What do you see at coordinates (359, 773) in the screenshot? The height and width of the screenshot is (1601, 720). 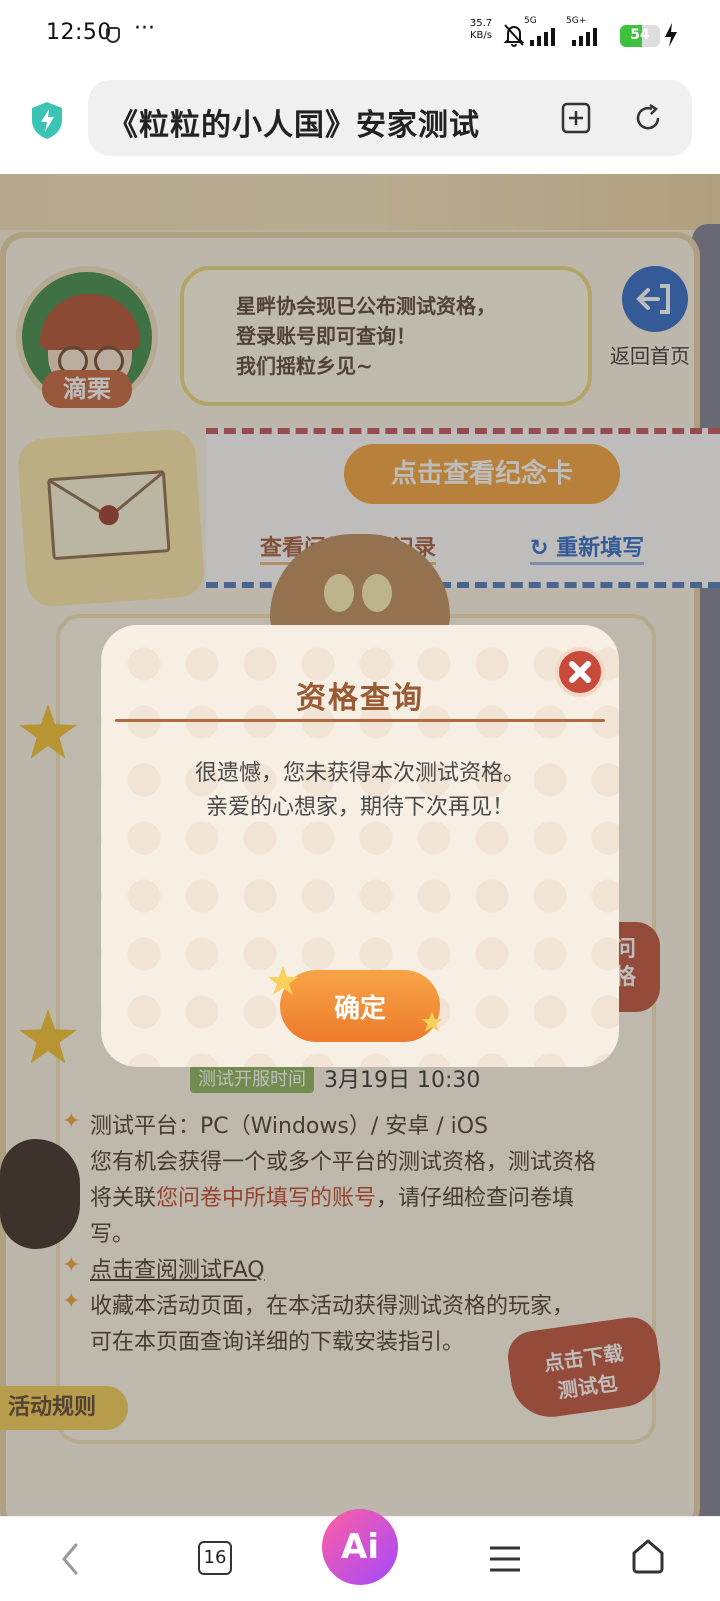 I see `modal-message-line1: 很遗憾，您未获得本次测试资格。` at bounding box center [359, 773].